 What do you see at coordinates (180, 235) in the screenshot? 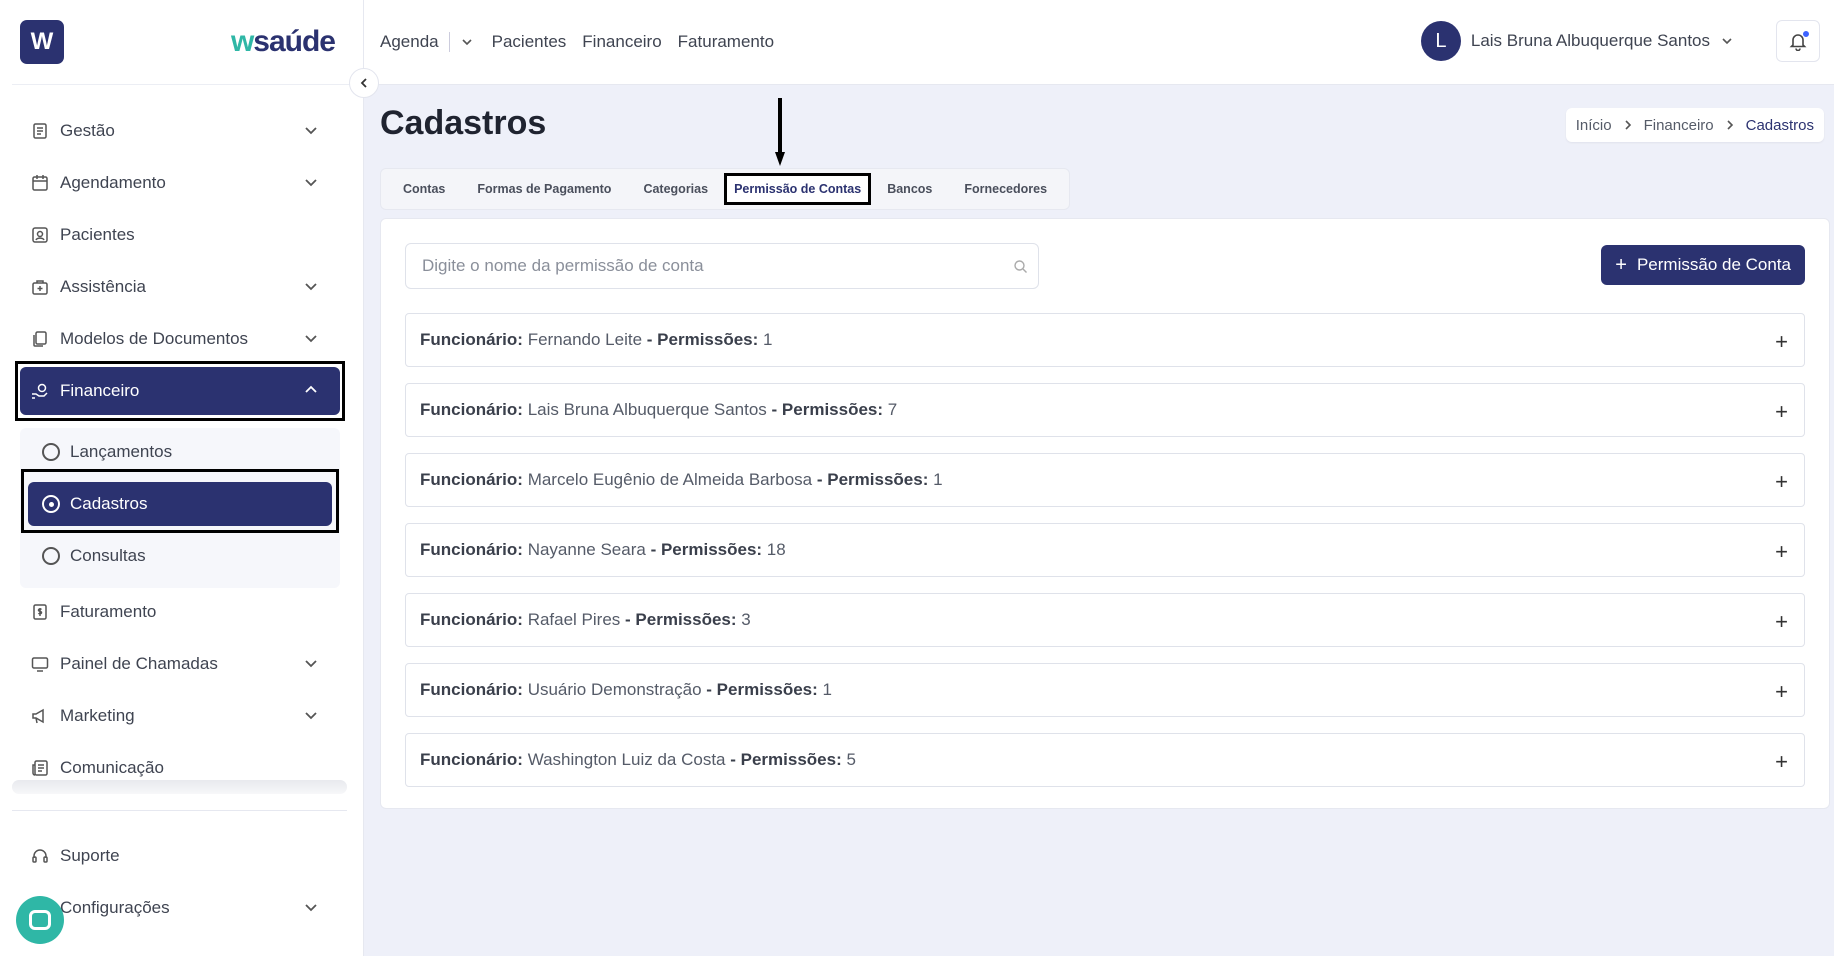
I see `sidebar-item-pacientes: Pacientes` at bounding box center [180, 235].